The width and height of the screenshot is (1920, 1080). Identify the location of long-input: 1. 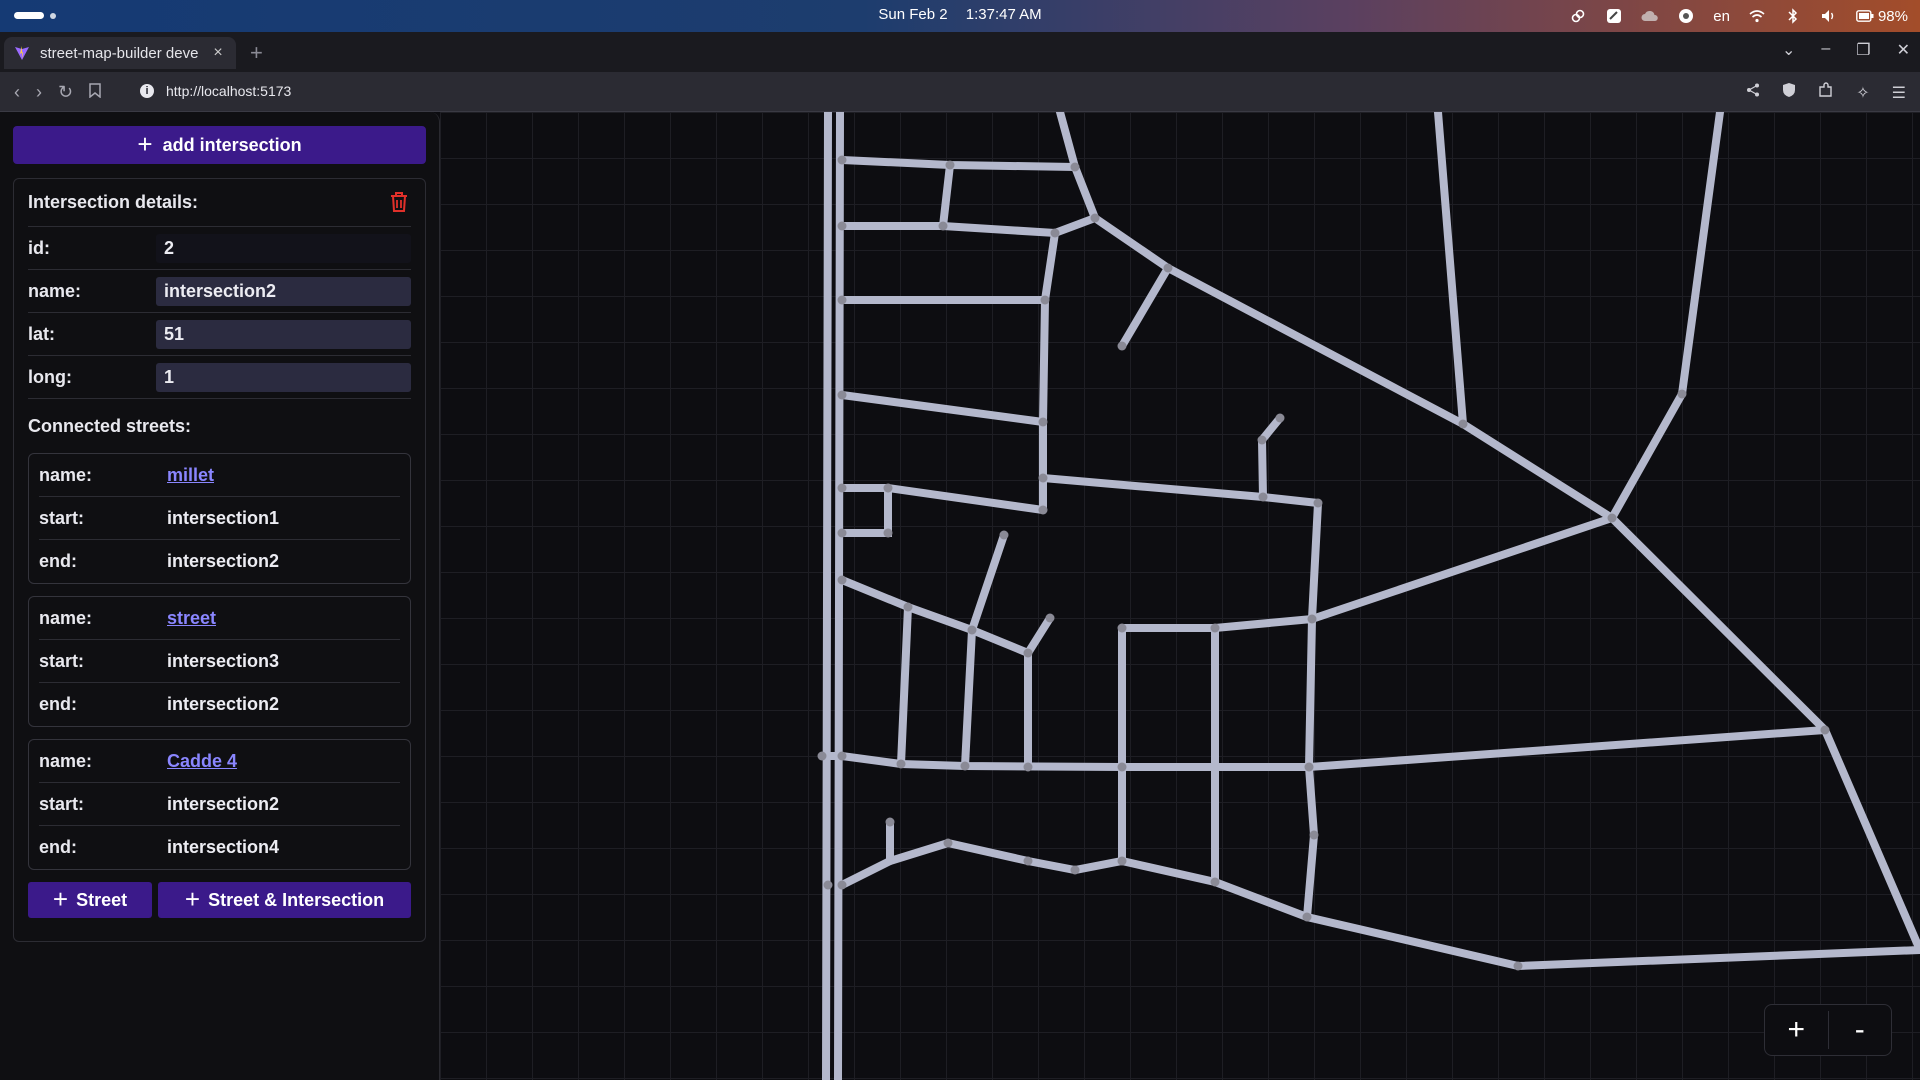
(283, 377).